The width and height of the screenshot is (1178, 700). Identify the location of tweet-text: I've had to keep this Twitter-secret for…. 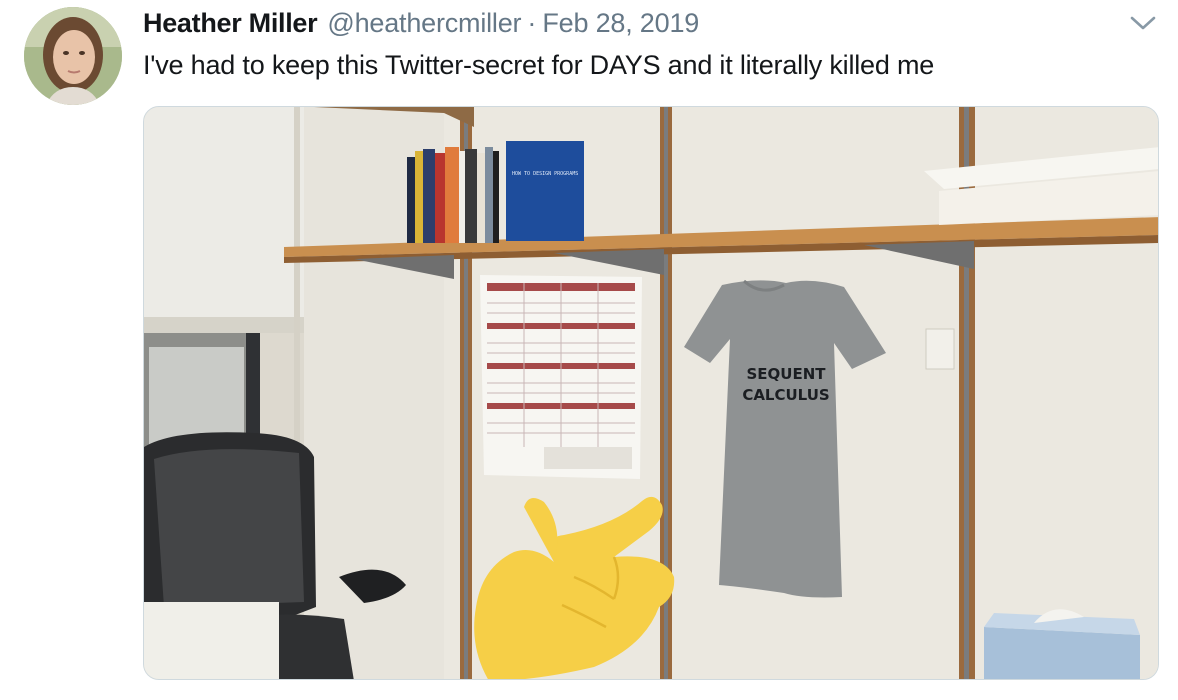
(539, 65).